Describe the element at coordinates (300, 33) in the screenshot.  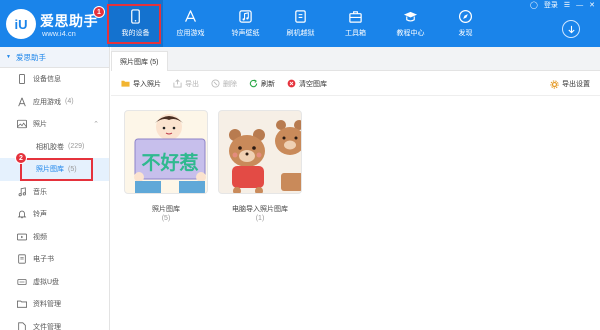
I see `nav-label: 刷机越狱` at that location.